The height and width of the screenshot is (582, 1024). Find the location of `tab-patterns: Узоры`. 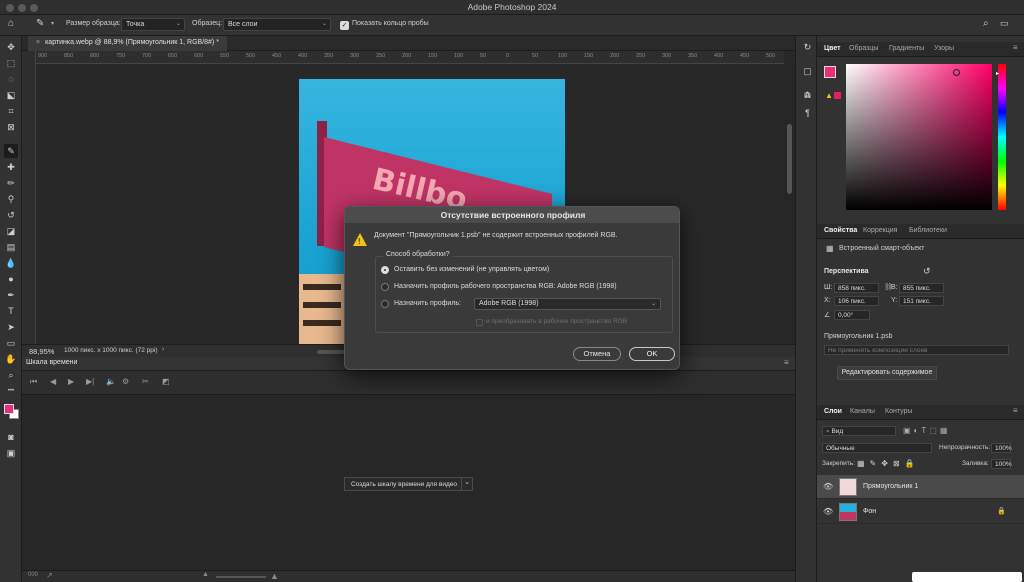

tab-patterns: Узоры is located at coordinates (944, 48).